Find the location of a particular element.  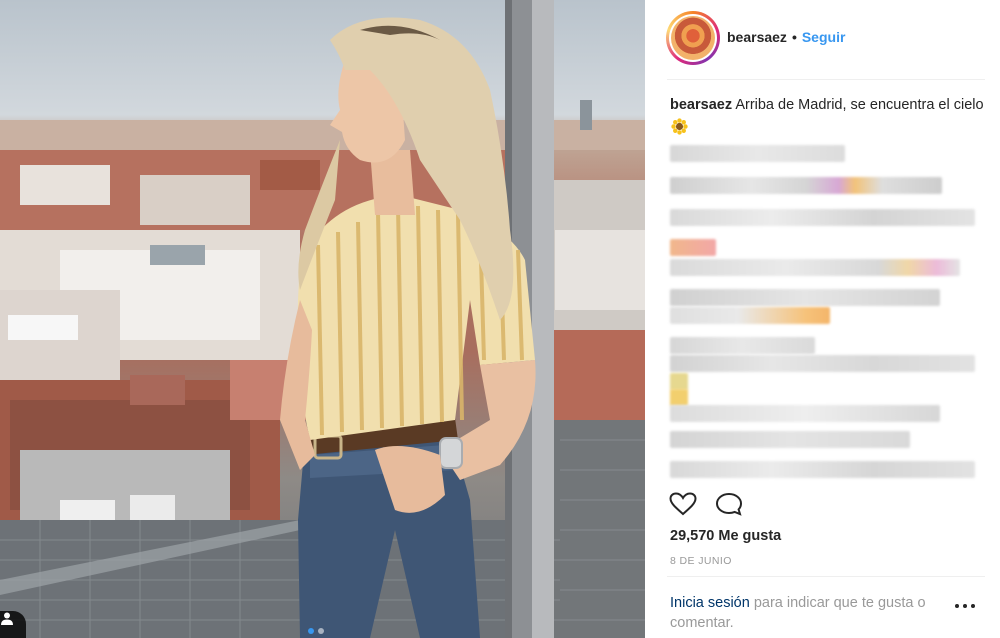

username-link: bearsaez is located at coordinates (757, 37).